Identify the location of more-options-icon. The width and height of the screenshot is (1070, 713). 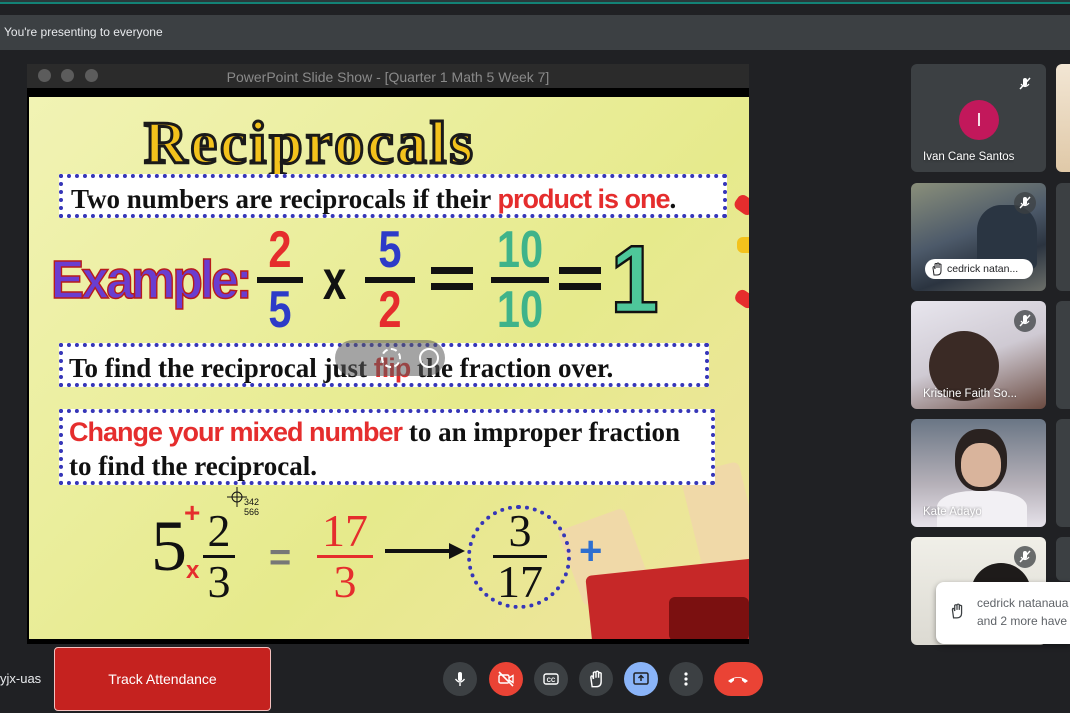
(686, 679).